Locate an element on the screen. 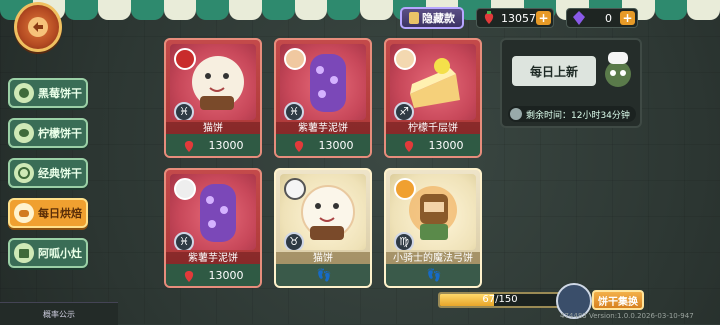  cookie-exchange-button: 饼干集换 is located at coordinates (618, 300).